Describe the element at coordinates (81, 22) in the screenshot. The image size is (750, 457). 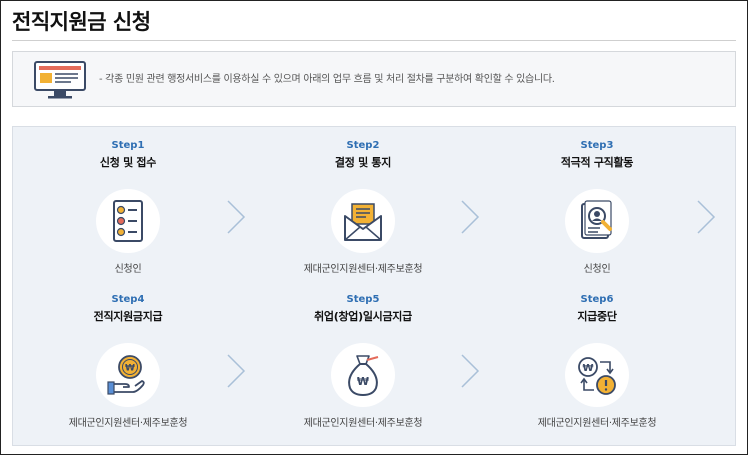
I see `page-title: 전직지원금 신청` at that location.